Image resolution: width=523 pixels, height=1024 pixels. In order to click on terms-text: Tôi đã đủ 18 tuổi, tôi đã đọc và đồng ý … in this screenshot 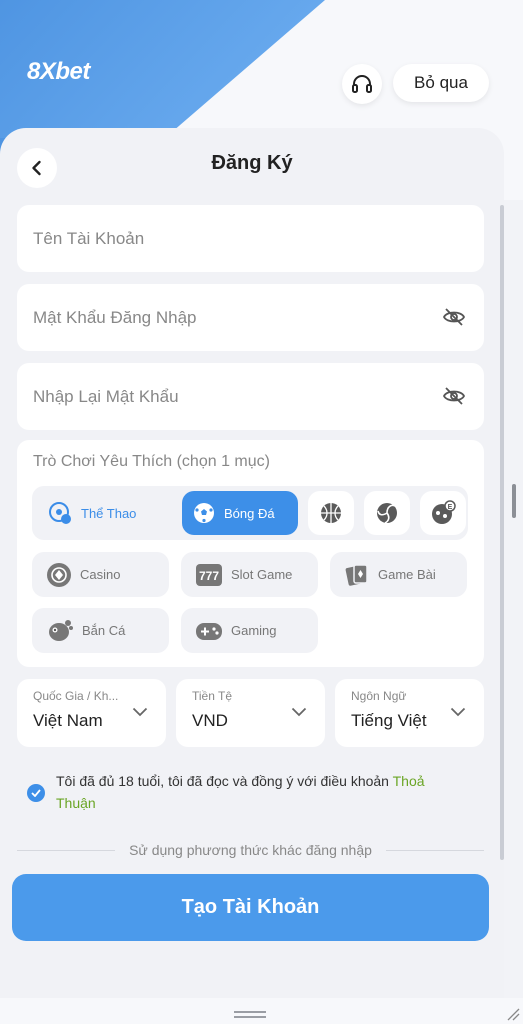, I will do `click(224, 781)`.